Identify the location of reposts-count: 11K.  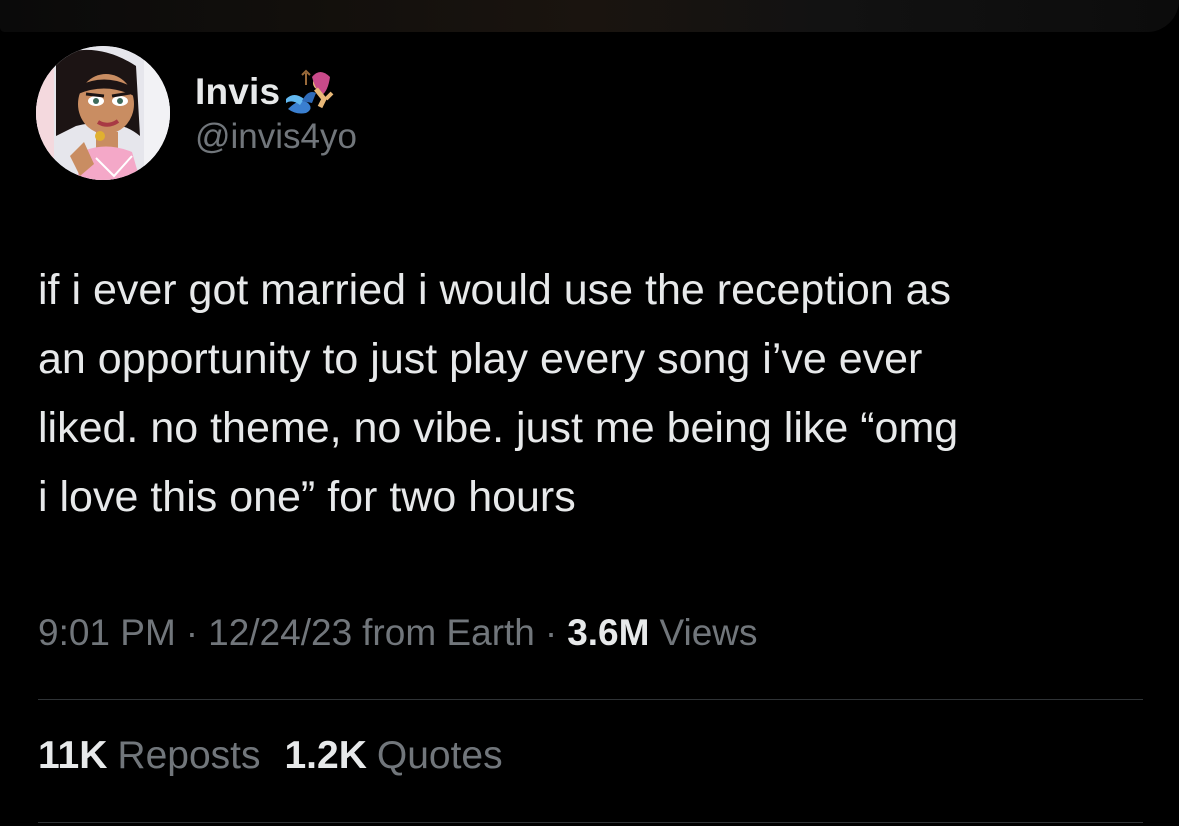
(73, 755).